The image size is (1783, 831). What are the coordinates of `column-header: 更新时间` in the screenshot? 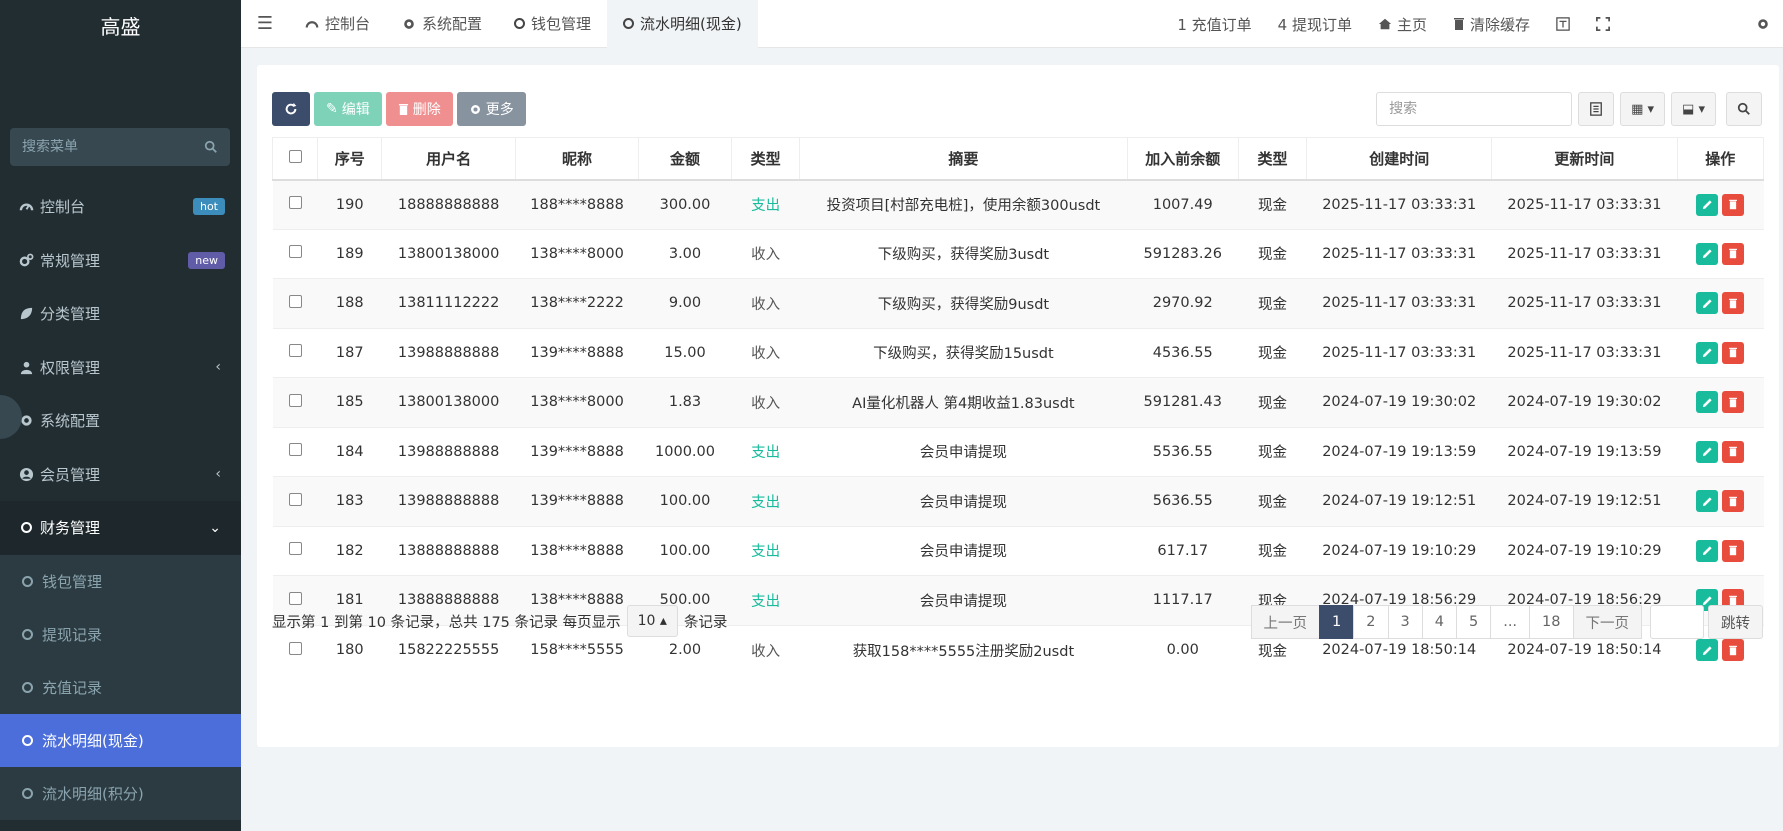 It's located at (1584, 159).